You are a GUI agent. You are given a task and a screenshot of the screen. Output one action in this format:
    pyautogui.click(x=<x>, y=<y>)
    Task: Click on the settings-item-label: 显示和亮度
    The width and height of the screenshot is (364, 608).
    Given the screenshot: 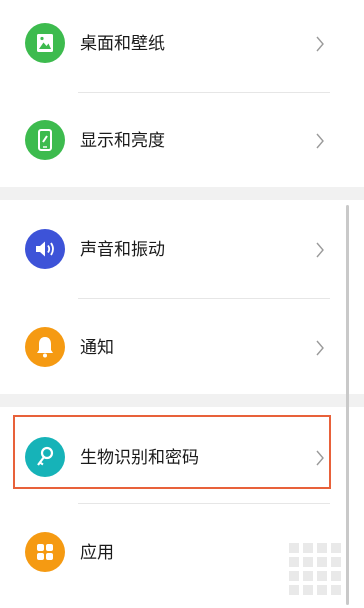 What is the action you would take?
    pyautogui.click(x=122, y=141)
    